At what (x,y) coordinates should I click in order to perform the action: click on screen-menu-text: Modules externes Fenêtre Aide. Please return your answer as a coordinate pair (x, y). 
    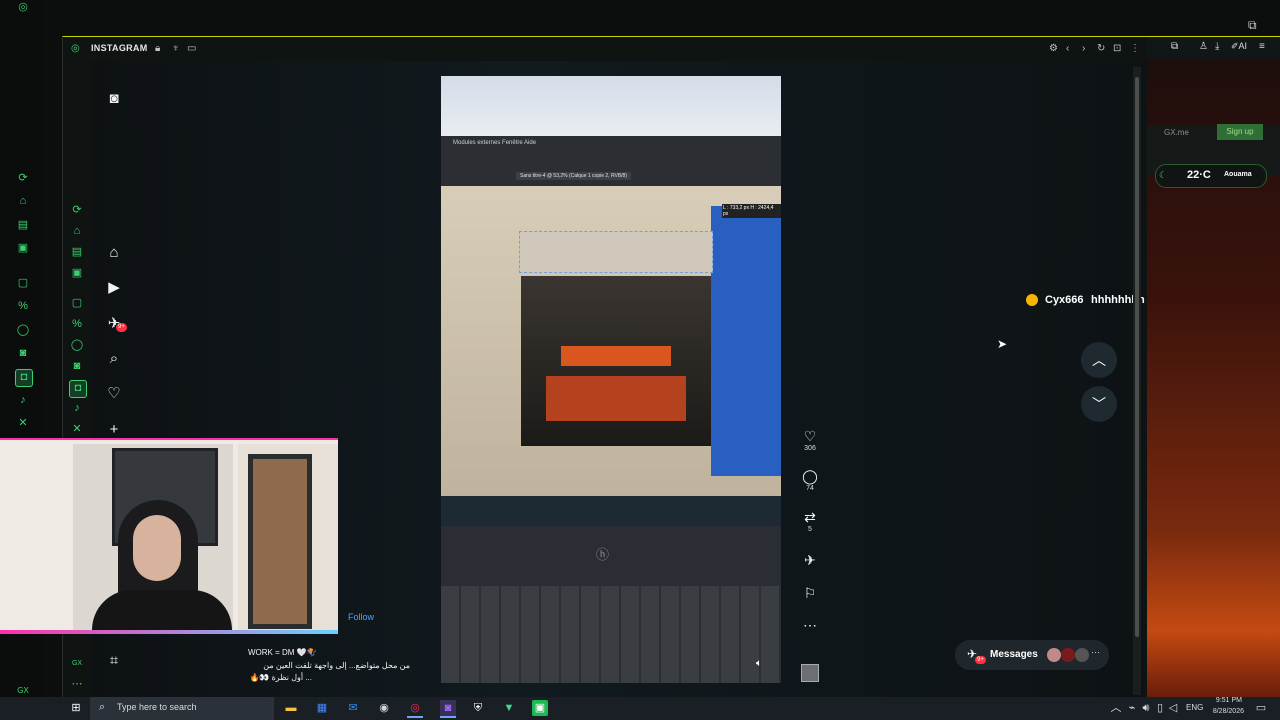
    Looking at the image, I should click on (495, 143).